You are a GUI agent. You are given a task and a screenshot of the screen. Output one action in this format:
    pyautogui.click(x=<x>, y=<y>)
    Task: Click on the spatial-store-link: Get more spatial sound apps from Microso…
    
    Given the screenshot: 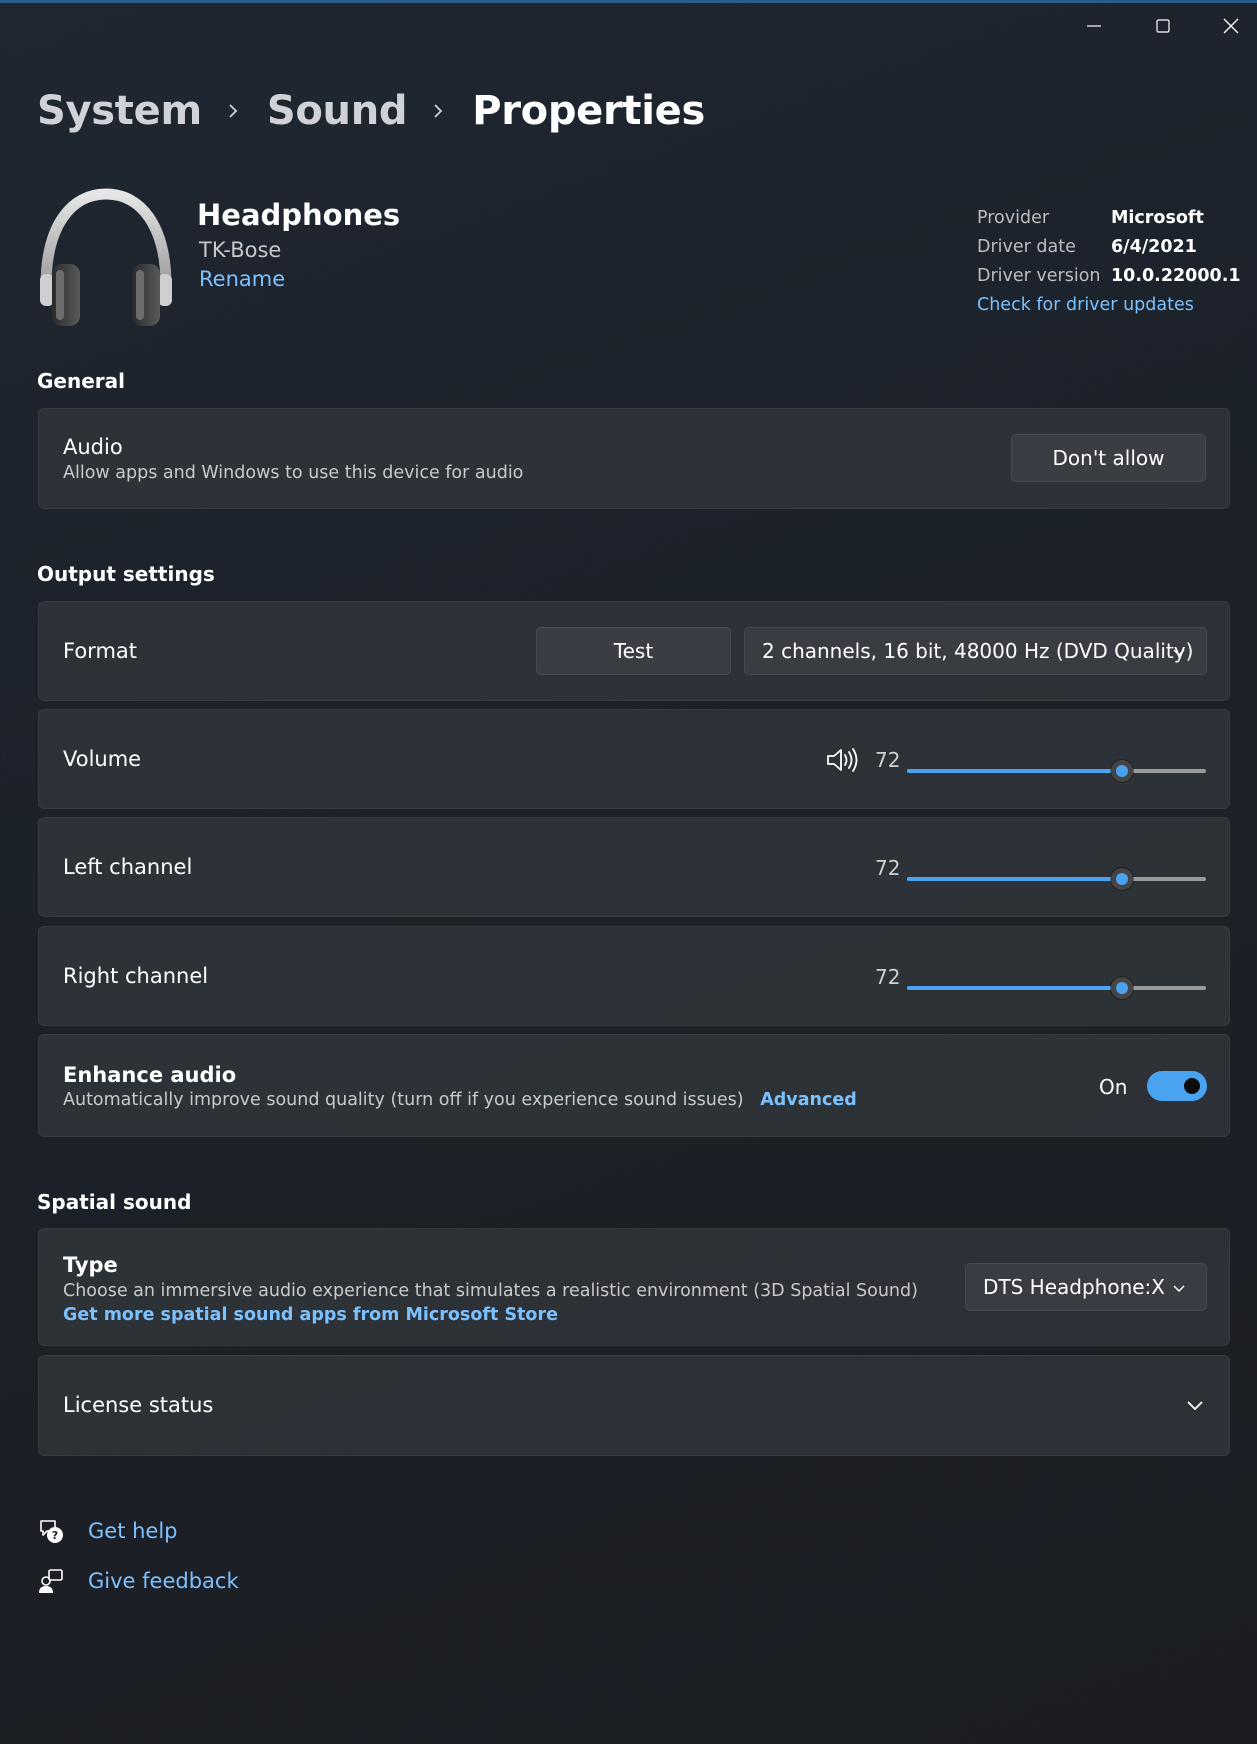 What is the action you would take?
    pyautogui.click(x=310, y=1315)
    